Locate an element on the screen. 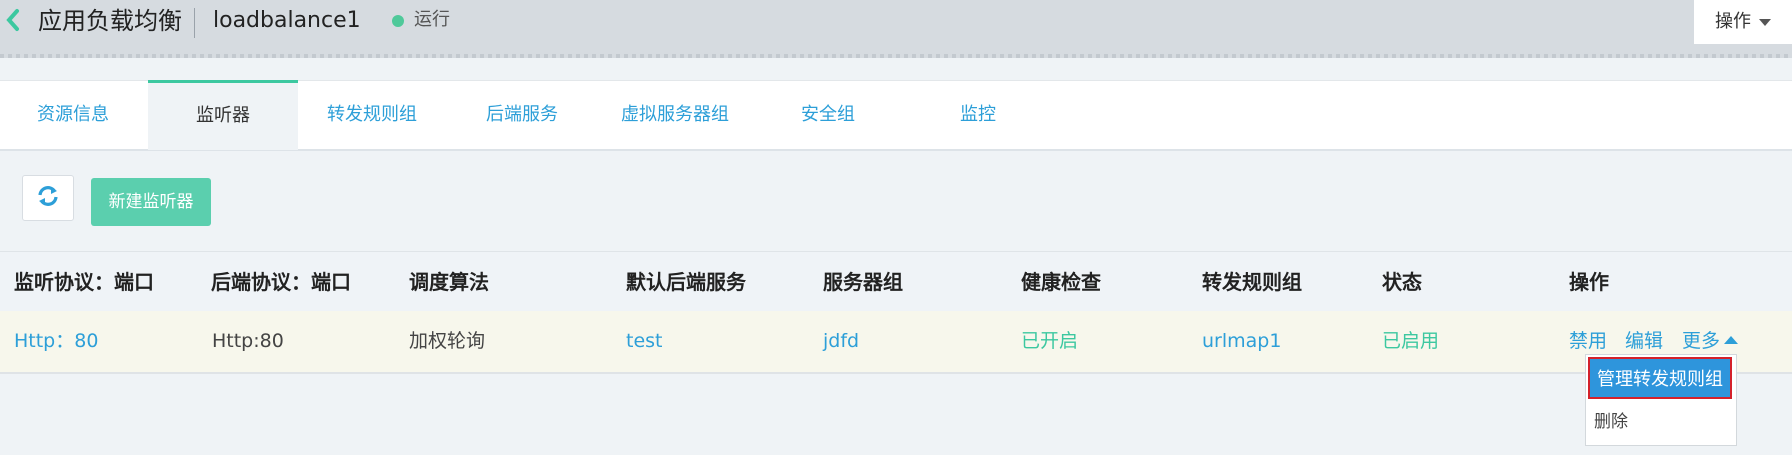 The height and width of the screenshot is (455, 1792). operations-label: 操作 is located at coordinates (1733, 21).